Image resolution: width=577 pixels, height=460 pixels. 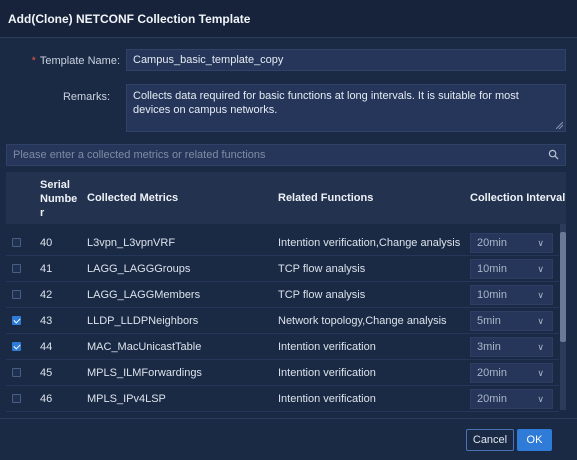 I want to click on interval-value: 3min, so click(x=489, y=347).